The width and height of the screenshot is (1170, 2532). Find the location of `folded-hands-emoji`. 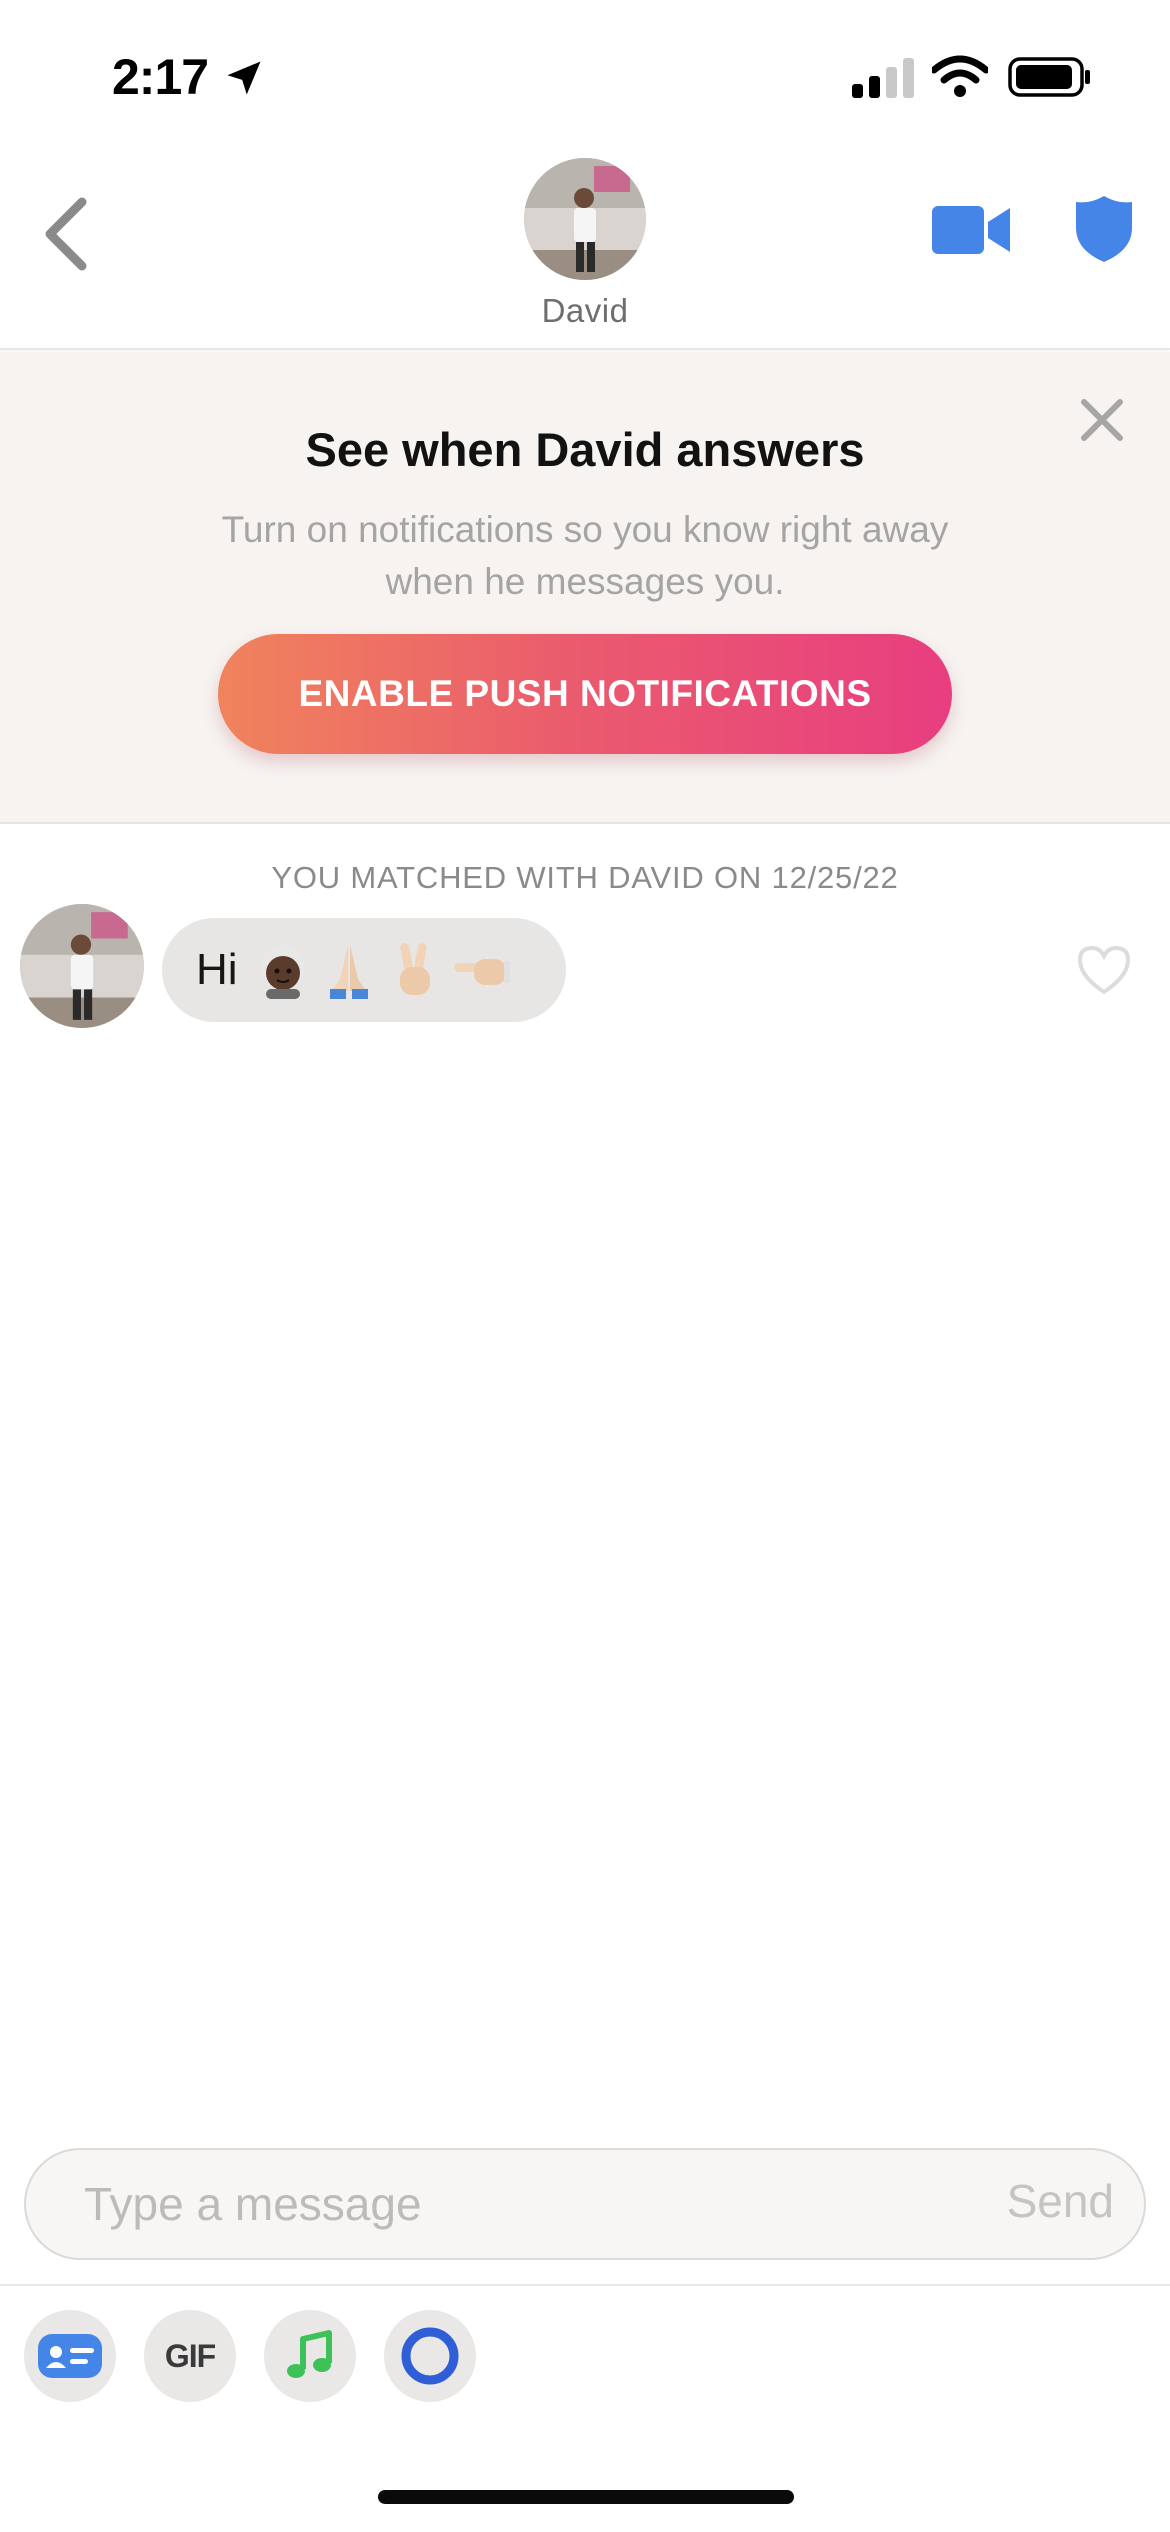

folded-hands-emoji is located at coordinates (348, 972).